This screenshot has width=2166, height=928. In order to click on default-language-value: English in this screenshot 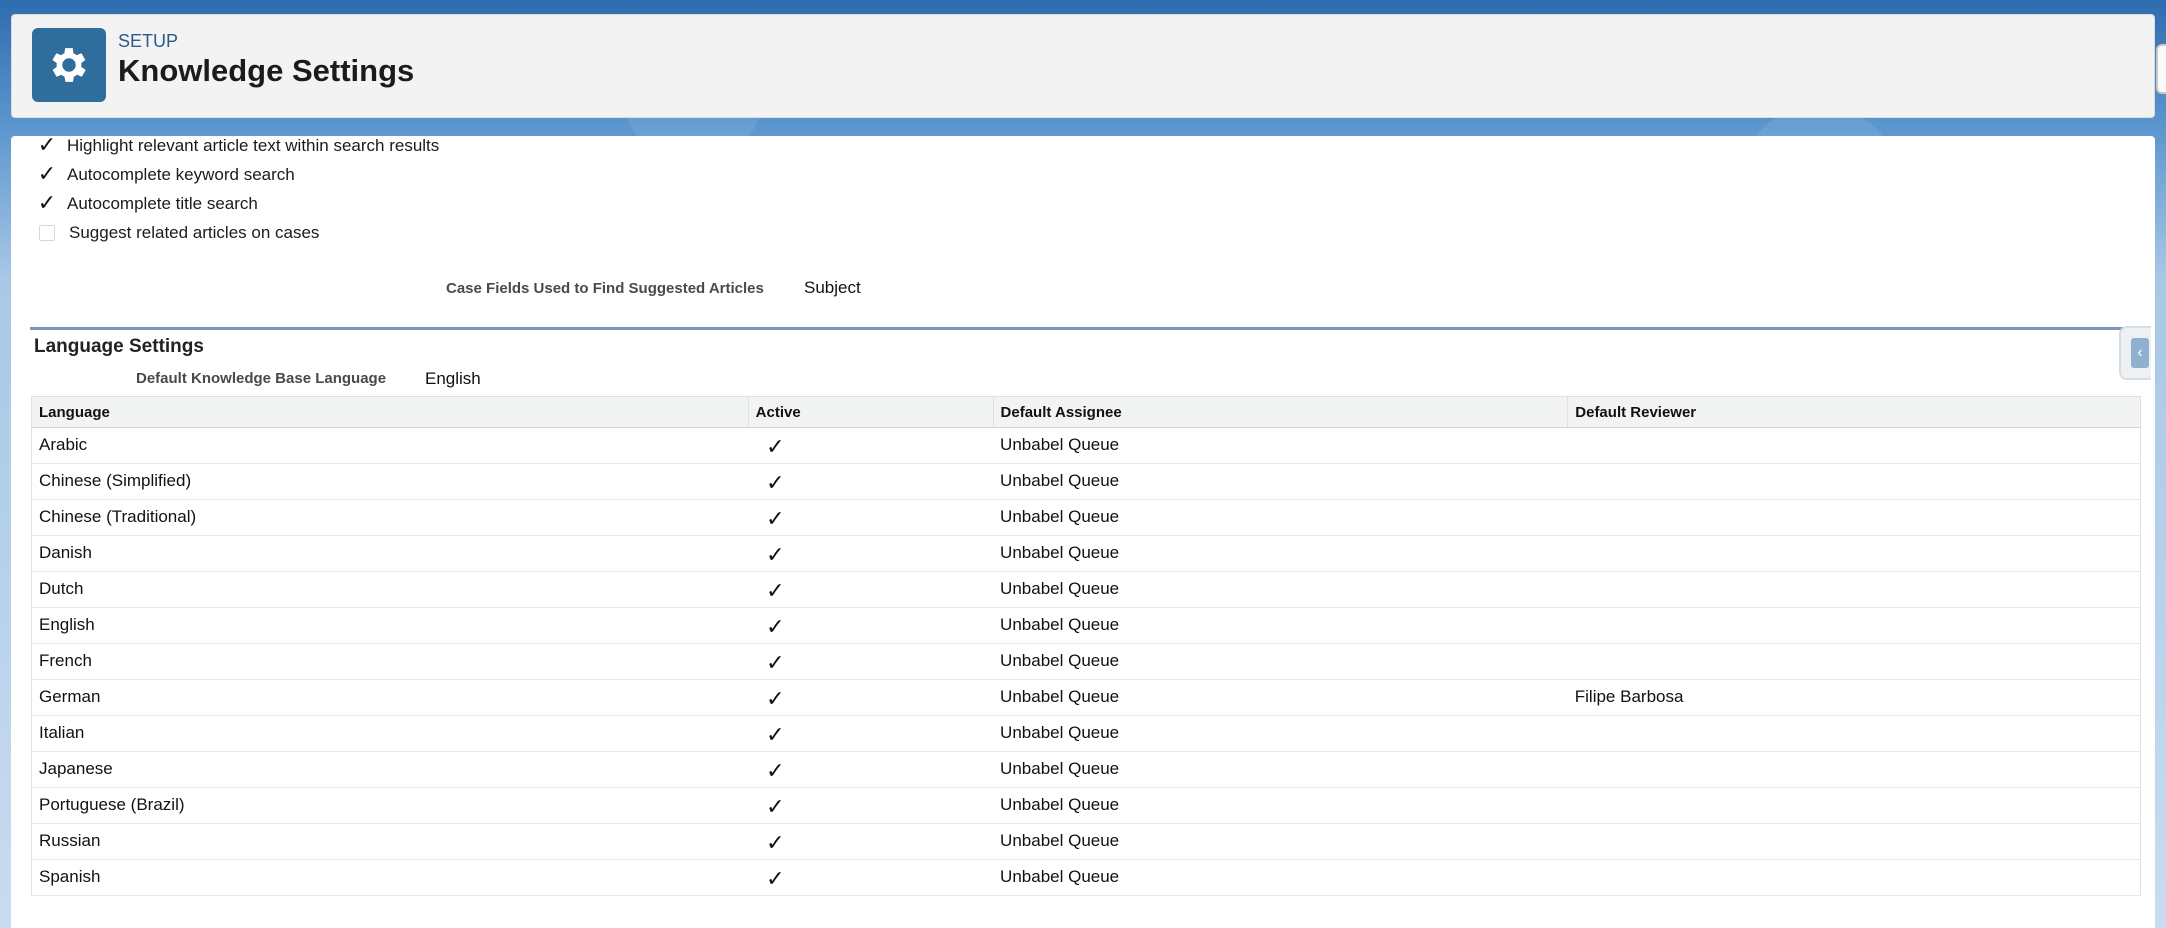, I will do `click(453, 378)`.